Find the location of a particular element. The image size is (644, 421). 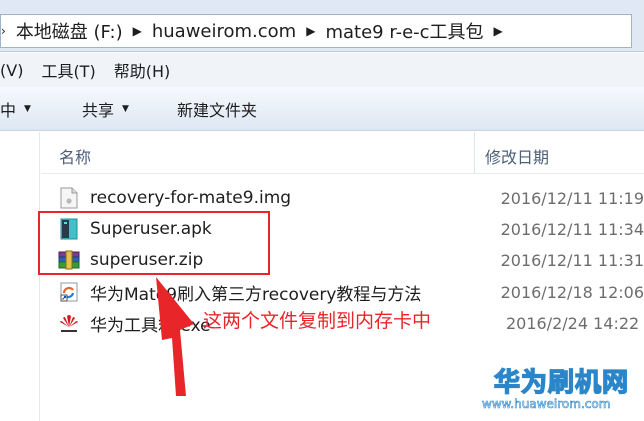

annotation-note: 这两个文件复制到内存卡中 is located at coordinates (317, 321).